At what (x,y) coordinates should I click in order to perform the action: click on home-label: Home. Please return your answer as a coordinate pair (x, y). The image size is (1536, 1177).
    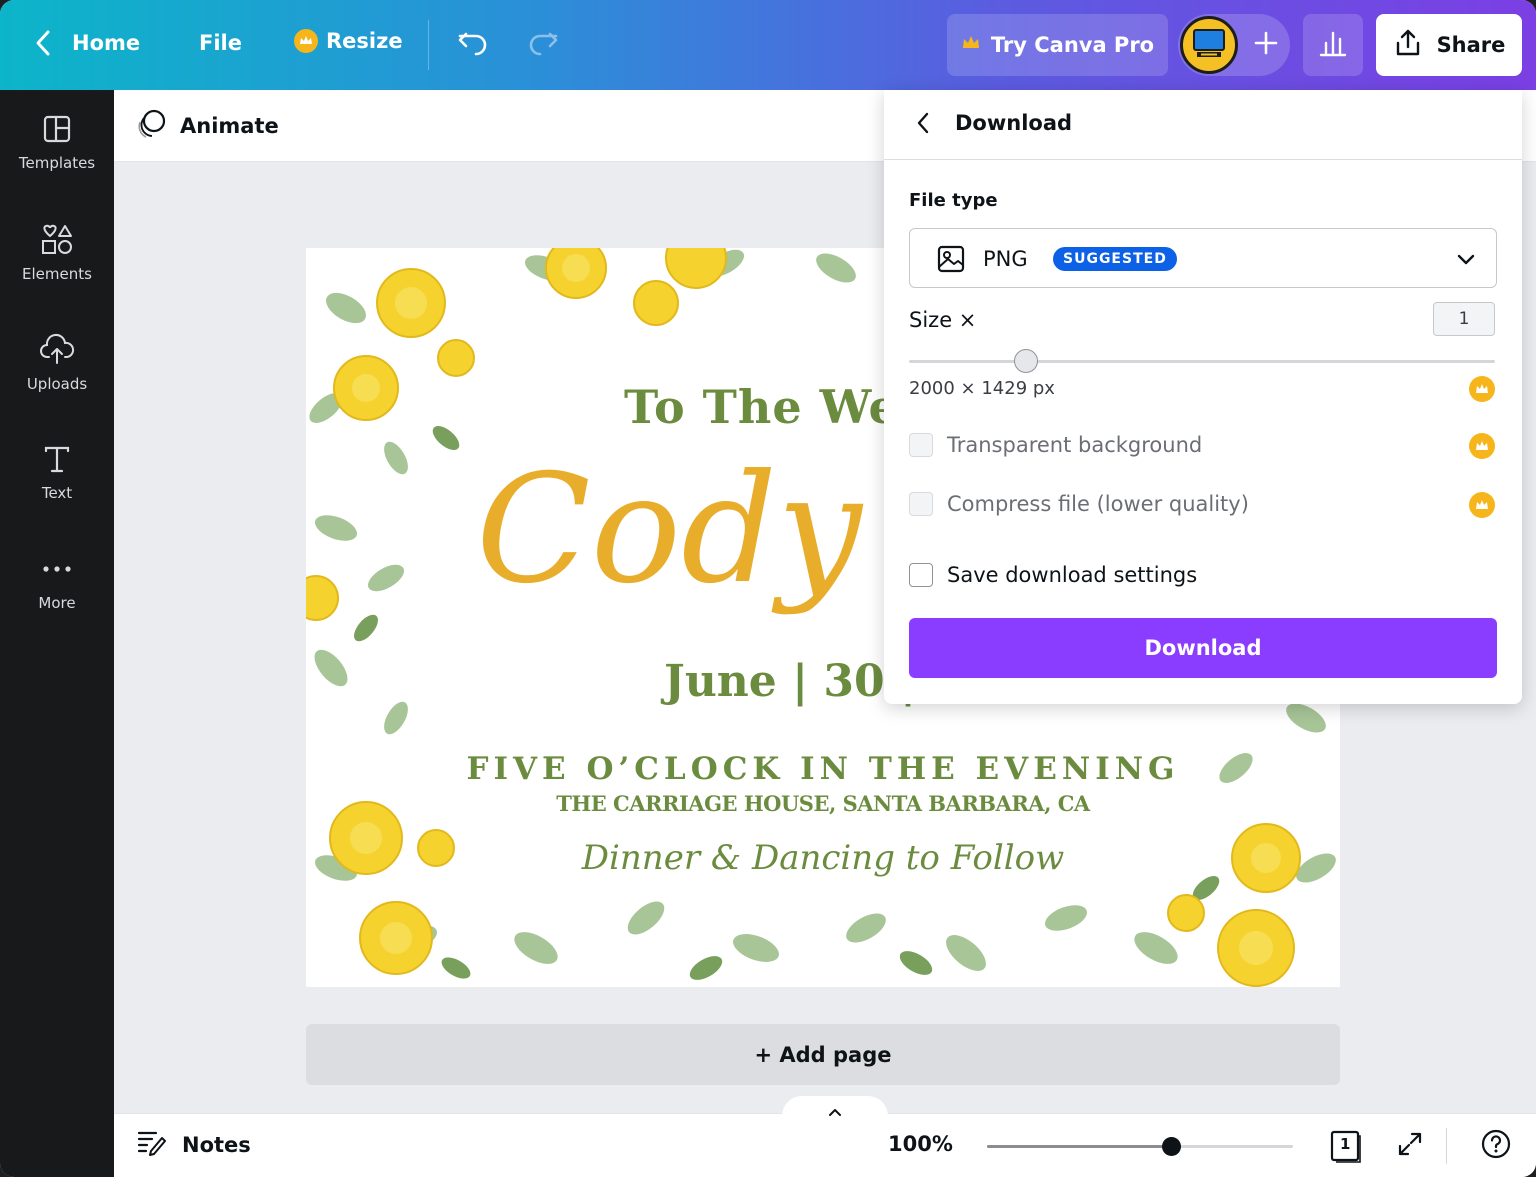
    Looking at the image, I should click on (106, 43).